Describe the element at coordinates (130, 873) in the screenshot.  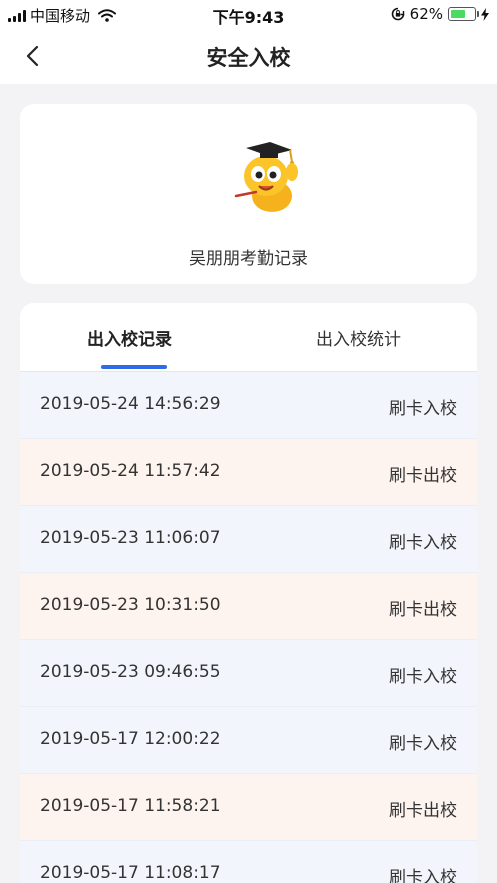
I see `record-time: 2019-05-17 11:08:17` at that location.